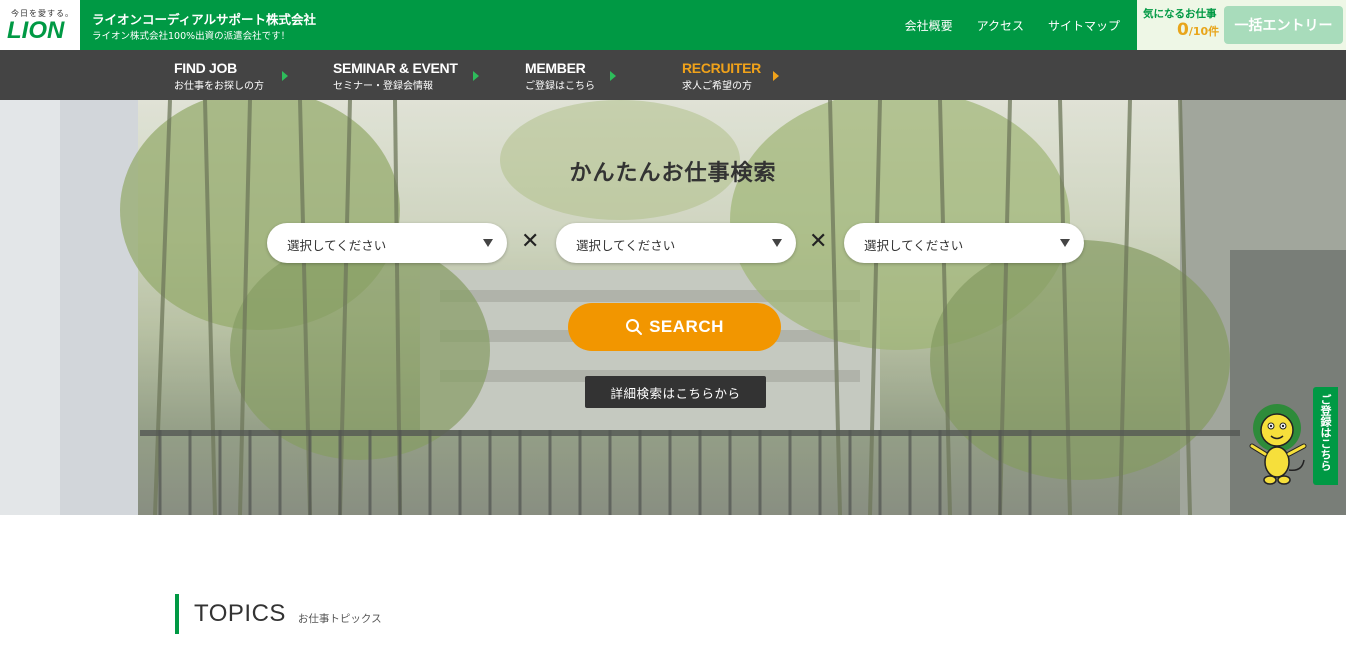 The width and height of the screenshot is (1346, 656). What do you see at coordinates (205, 68) in the screenshot?
I see `nav-item-en: FIND JOB` at bounding box center [205, 68].